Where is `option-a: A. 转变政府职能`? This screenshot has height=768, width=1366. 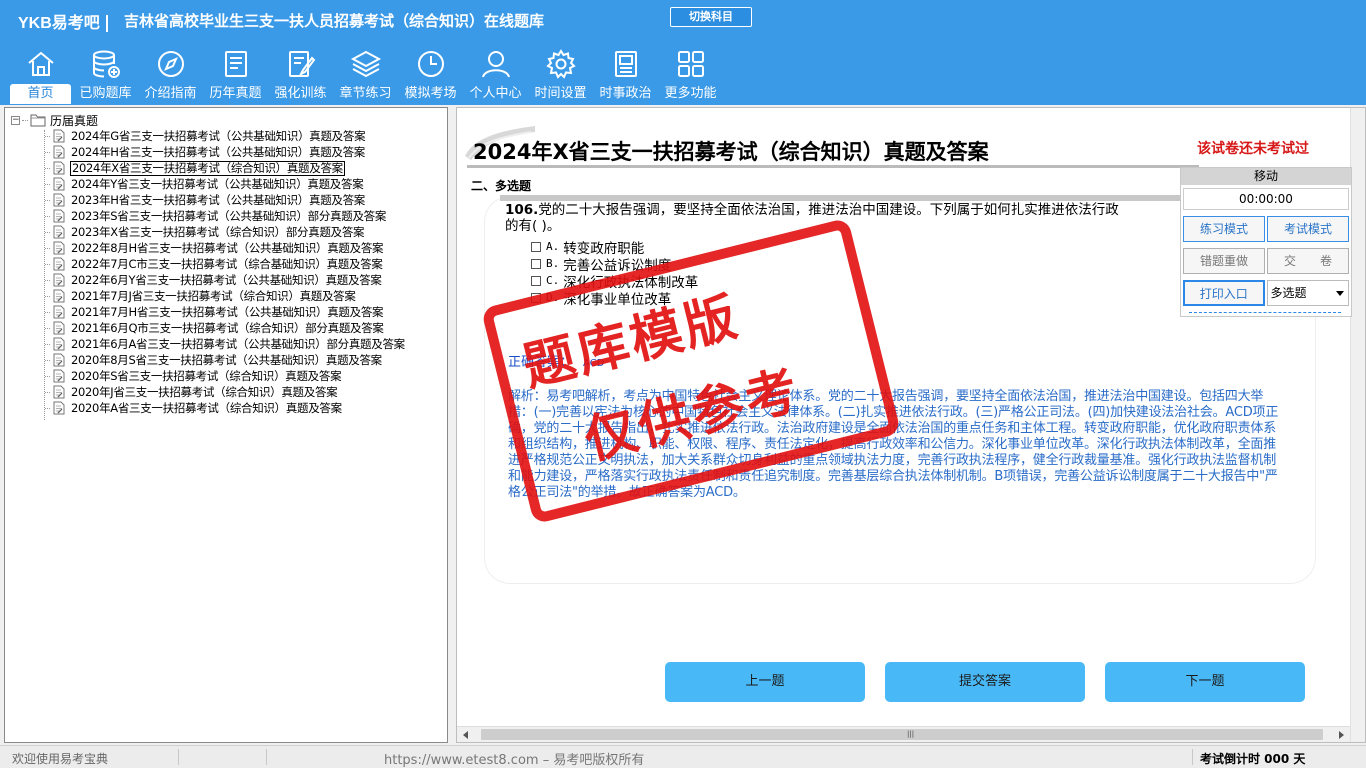
option-a: A. 转变政府职能 is located at coordinates (614, 247).